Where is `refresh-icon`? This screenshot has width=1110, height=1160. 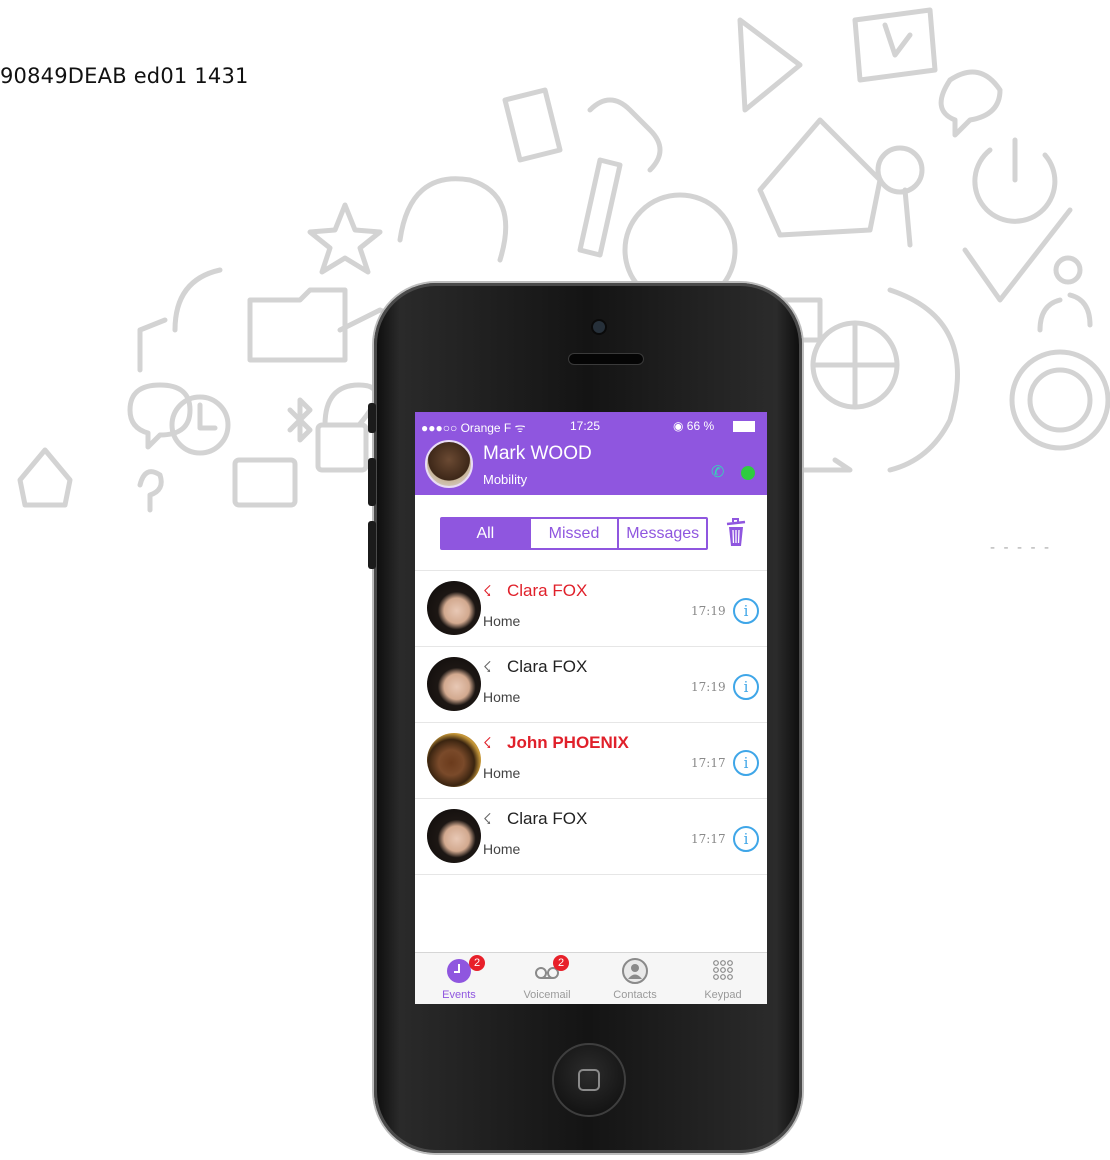 refresh-icon is located at coordinates (197, 300).